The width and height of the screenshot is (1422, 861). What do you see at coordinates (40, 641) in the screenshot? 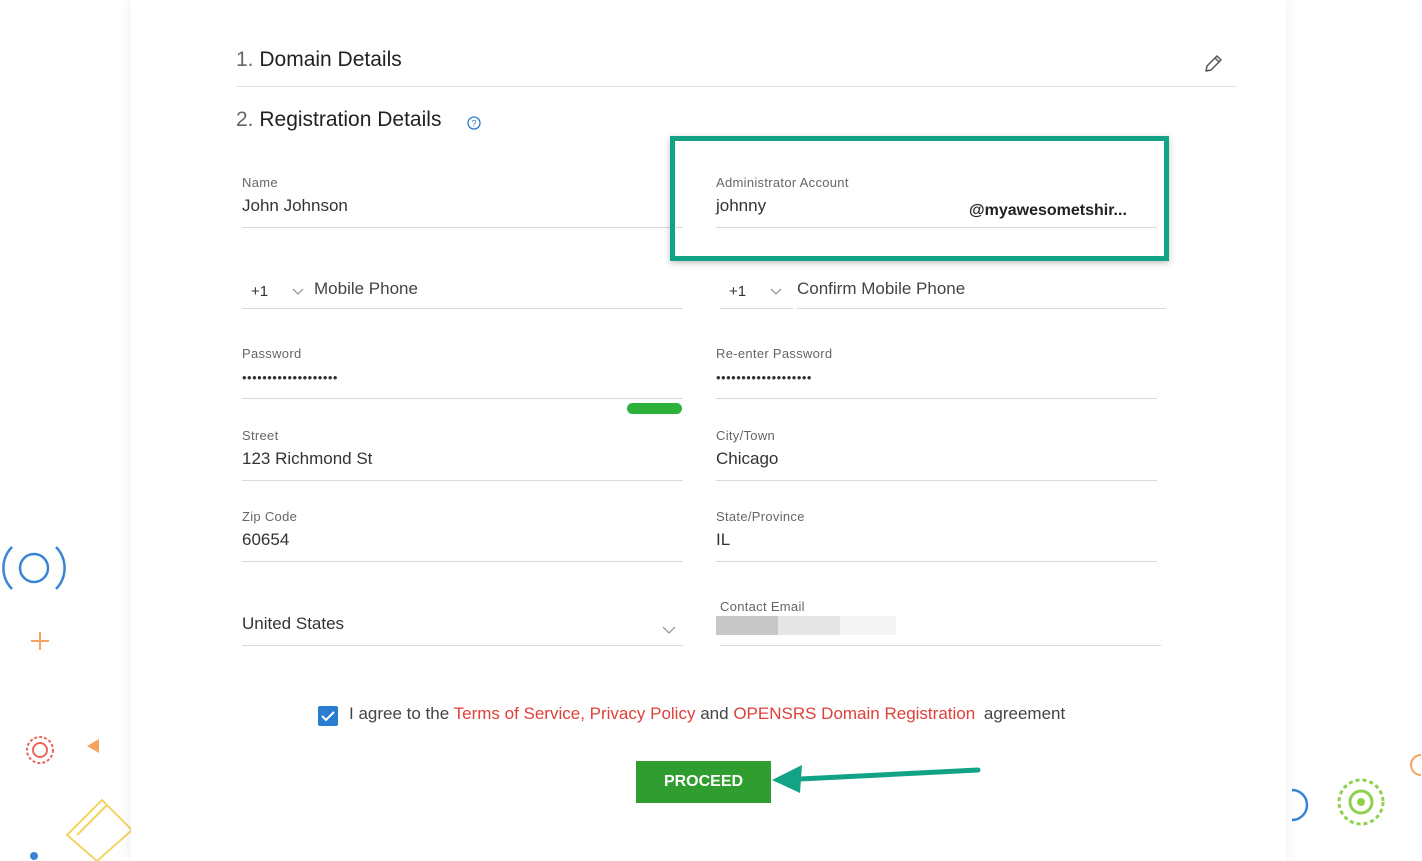
I see `decorative-plus-icon` at bounding box center [40, 641].